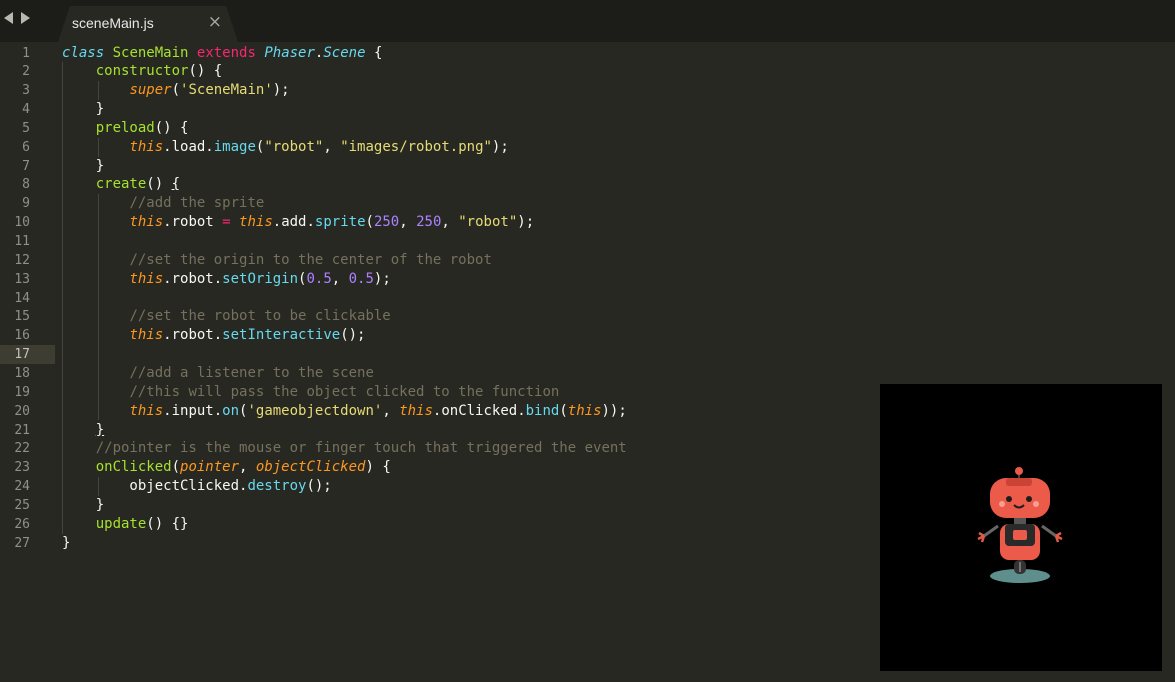  I want to click on code-line: 18 //add a listener to the scene, so click(587, 373).